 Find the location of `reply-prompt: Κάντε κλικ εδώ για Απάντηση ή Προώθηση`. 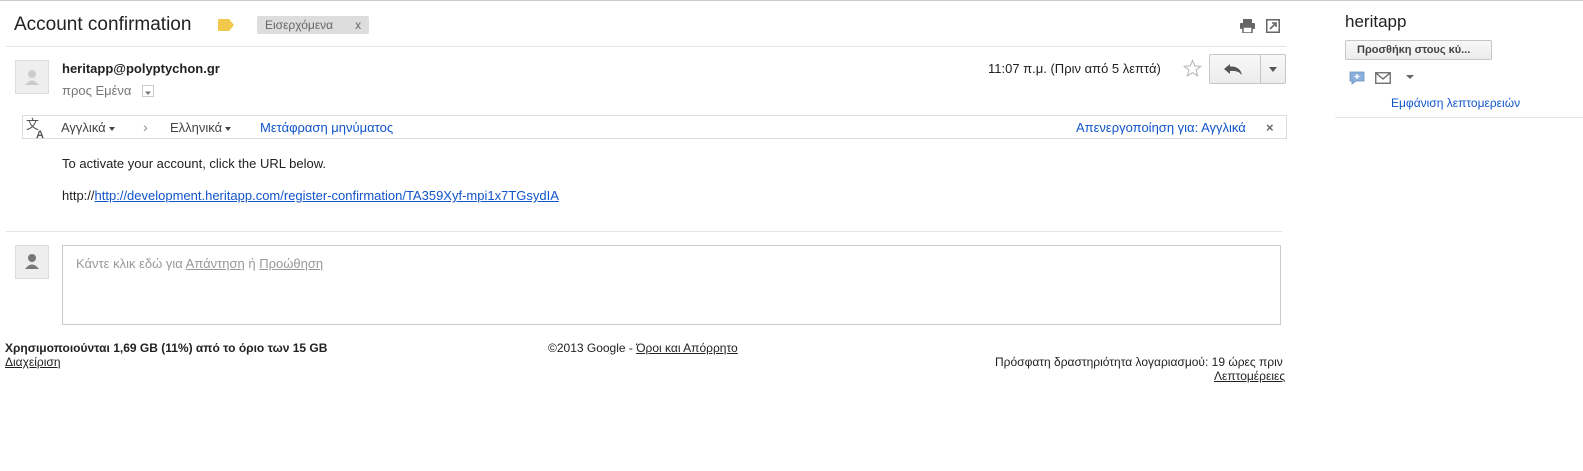

reply-prompt: Κάντε κλικ εδώ για Απάντηση ή Προώθηση is located at coordinates (199, 263).